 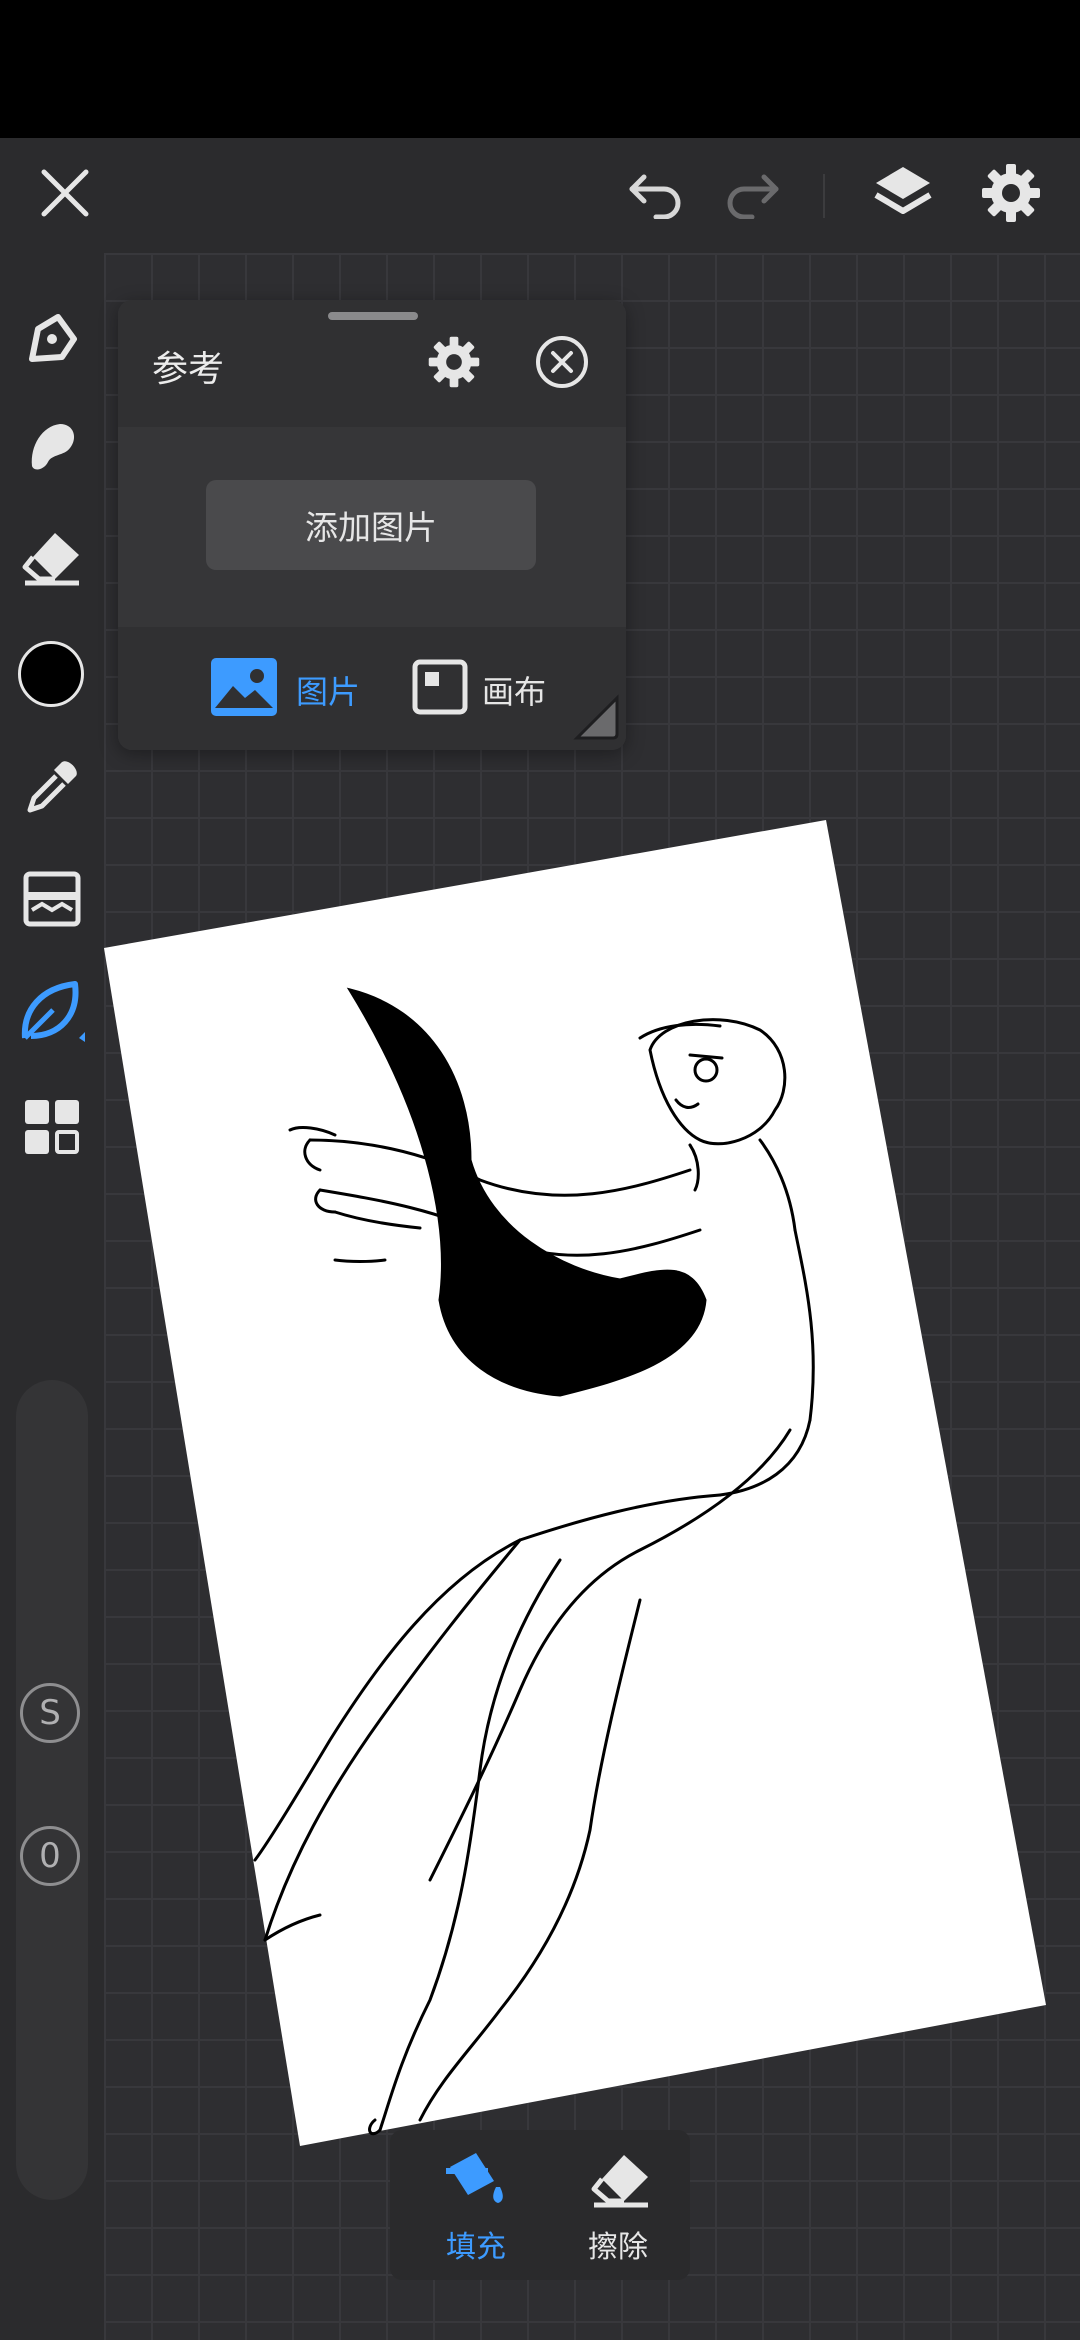 I want to click on color-swatch, so click(x=51, y=674).